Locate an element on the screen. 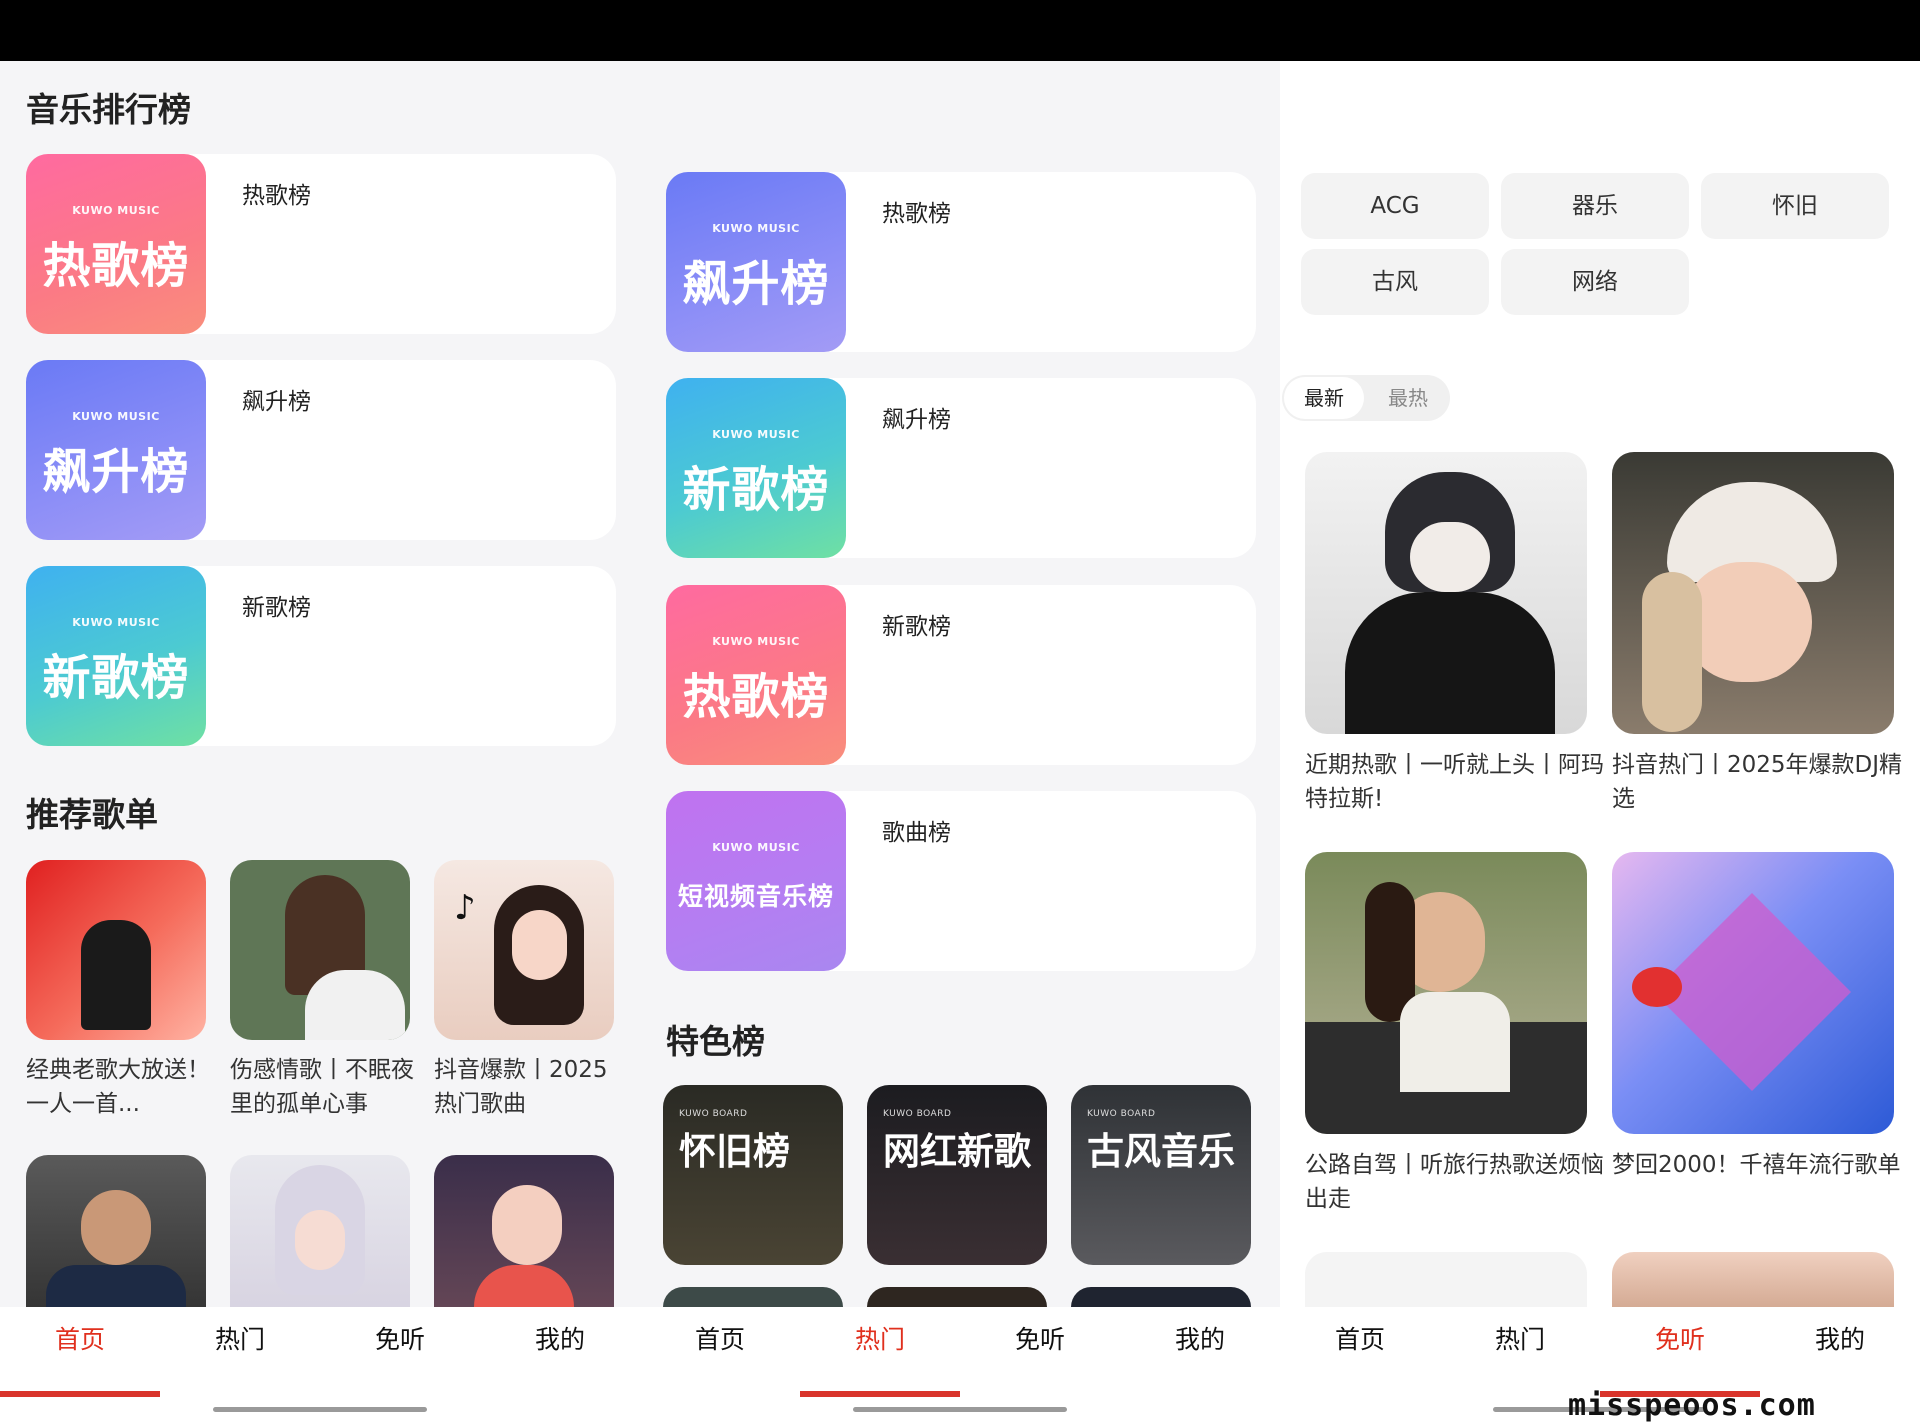 The width and height of the screenshot is (1920, 1423). rank-card: KUWO MUSIC 短视频音乐榜 歌曲榜 is located at coordinates (961, 881).